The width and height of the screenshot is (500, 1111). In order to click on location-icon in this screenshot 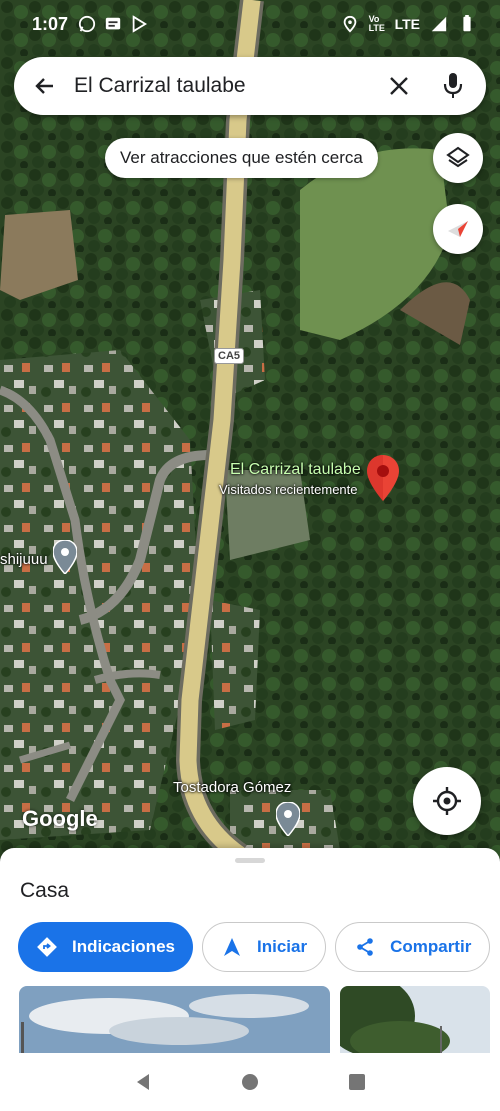, I will do `click(349, 24)`.